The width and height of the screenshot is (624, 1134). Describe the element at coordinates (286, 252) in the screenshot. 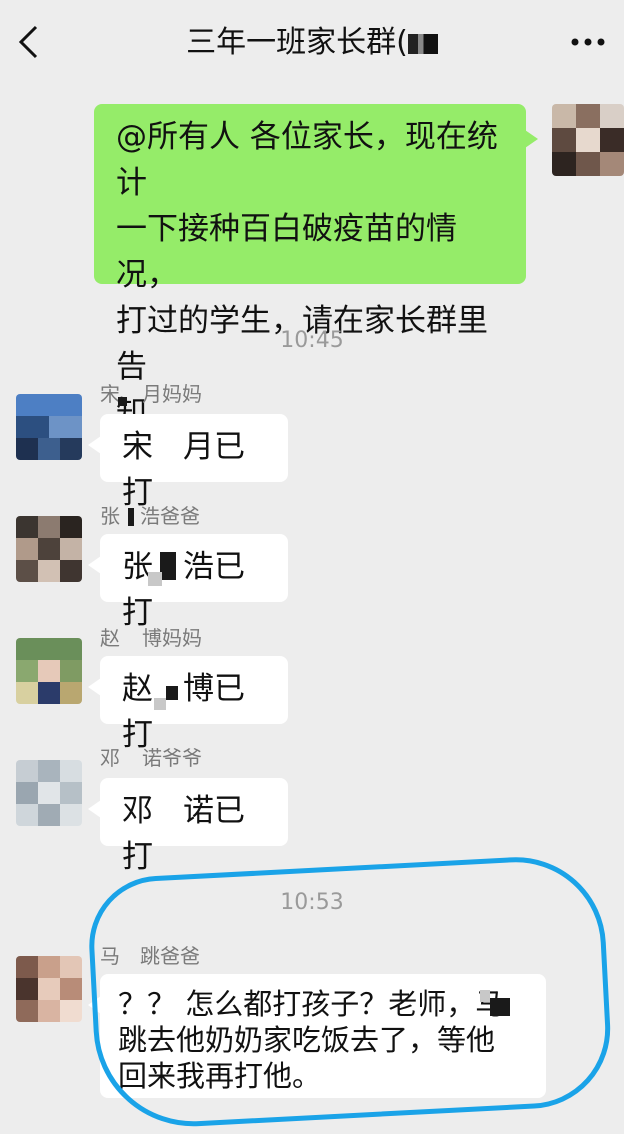

I see `message-line: 一下接种百白破疫苗的情况，` at that location.